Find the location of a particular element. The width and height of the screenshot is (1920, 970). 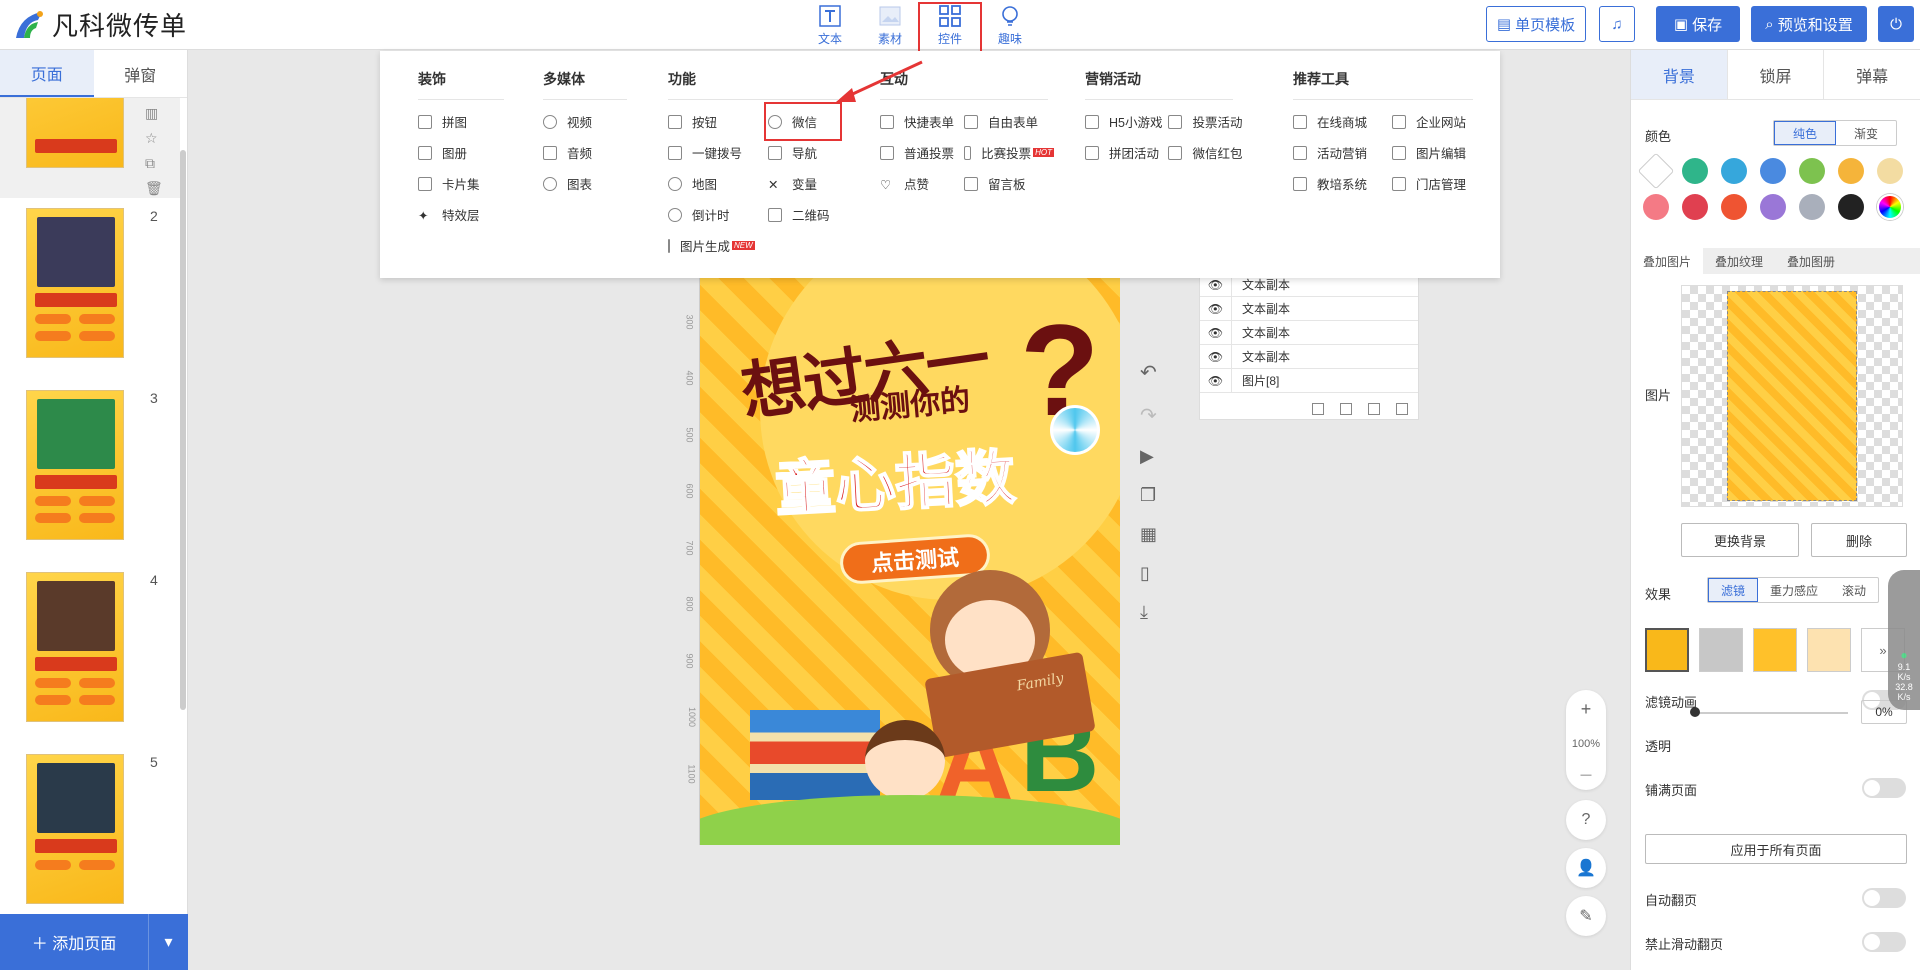

menu-item-album: 图册 is located at coordinates (461, 152).